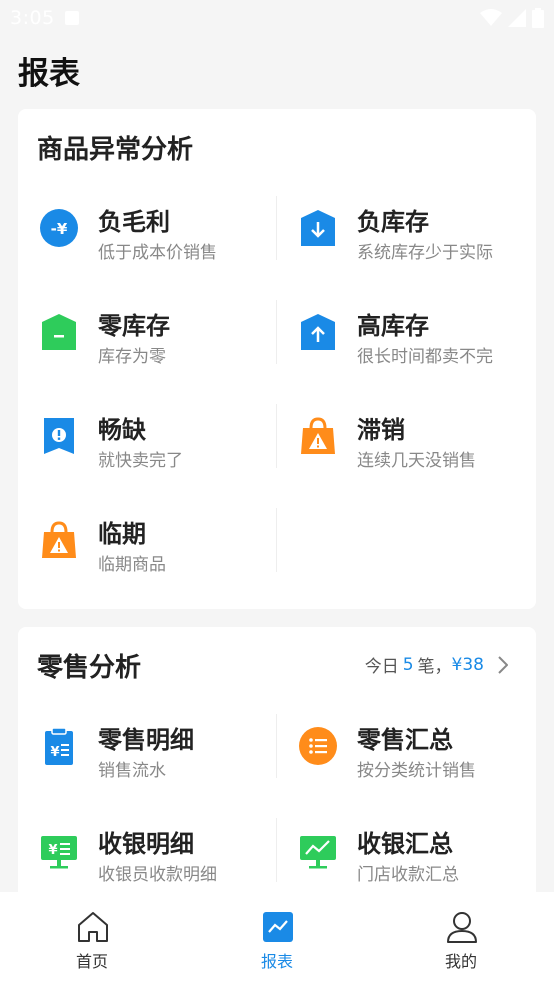 This screenshot has width=554, height=984. What do you see at coordinates (276, 961) in the screenshot?
I see `tab-label: 报表` at bounding box center [276, 961].